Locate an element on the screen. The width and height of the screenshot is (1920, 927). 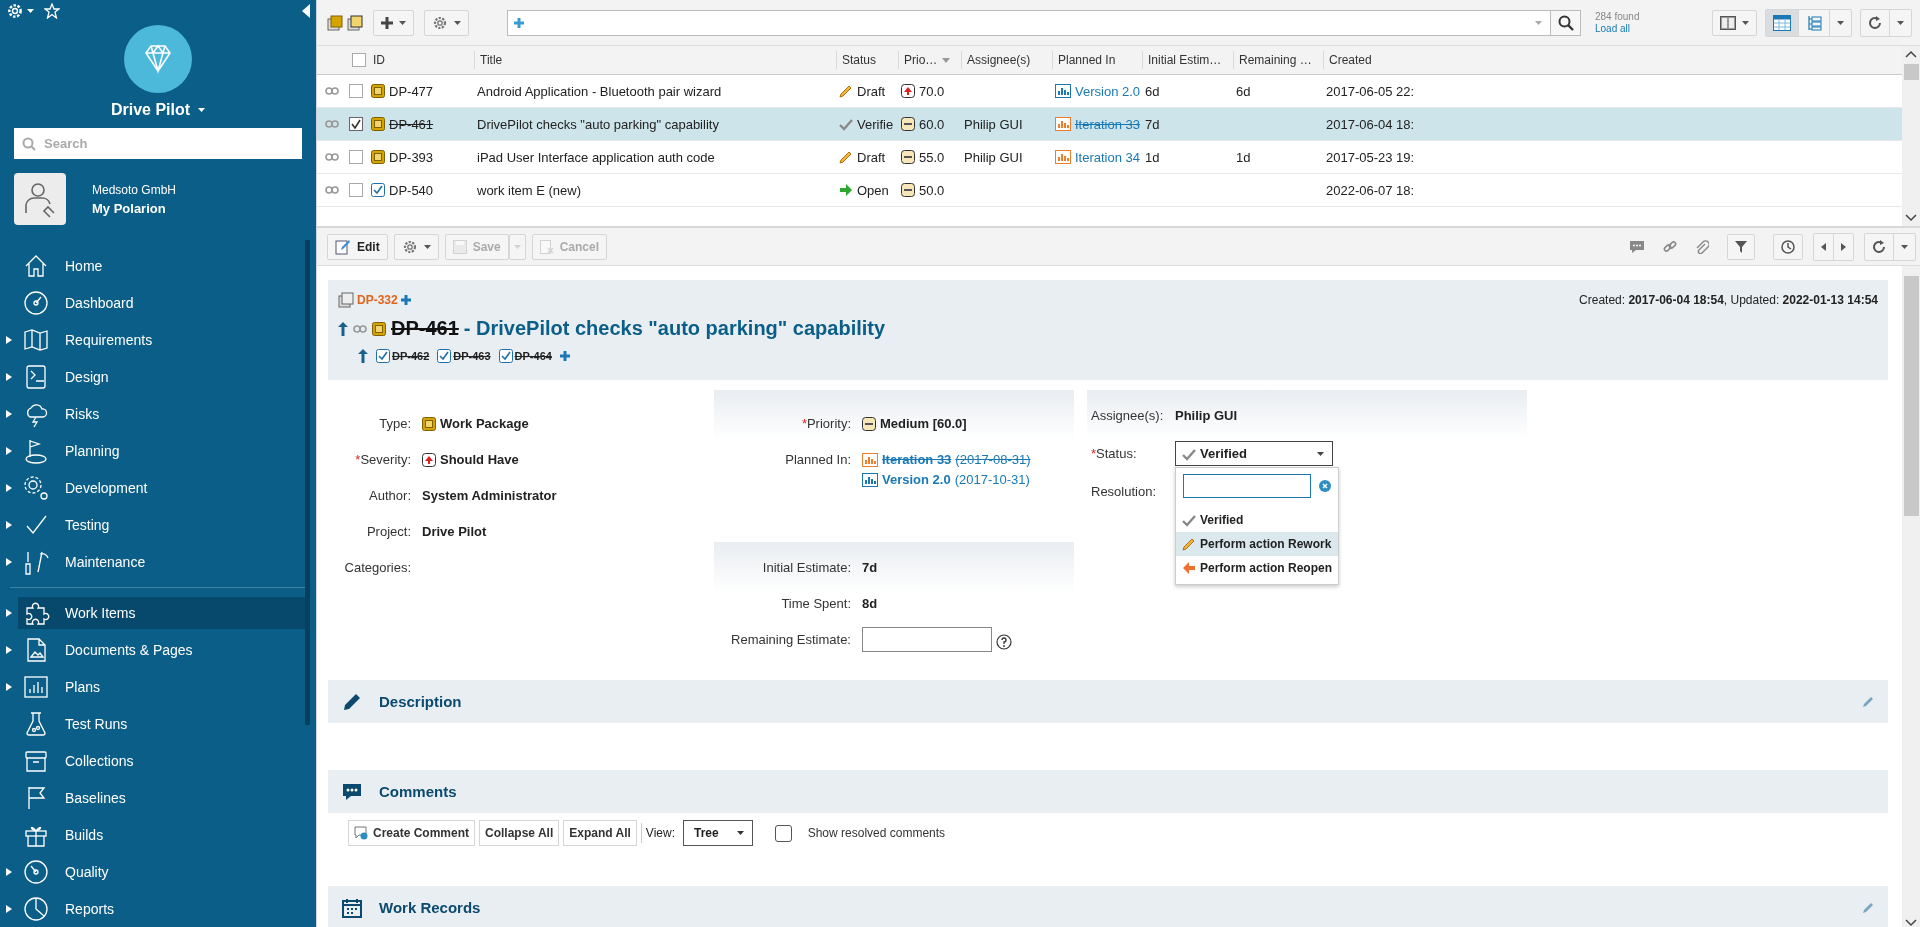
nav-item: Collections is located at coordinates (161, 760).